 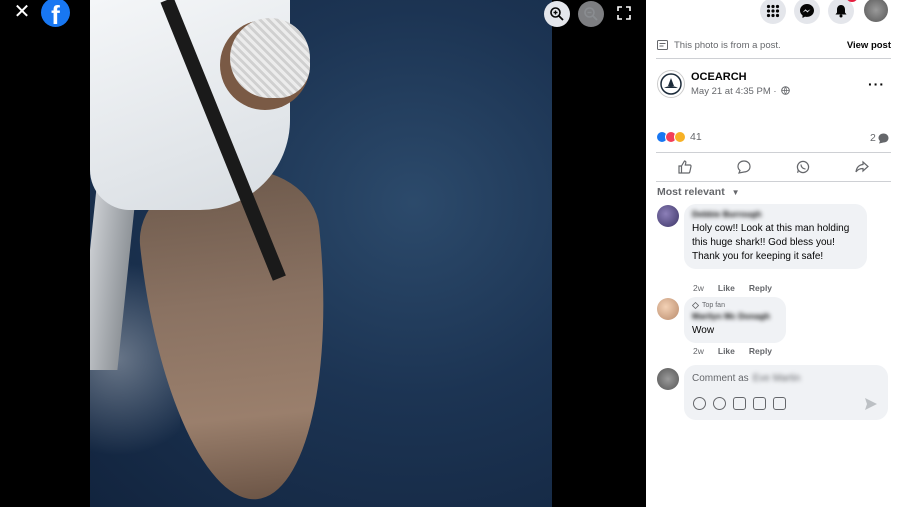 What do you see at coordinates (775, 214) in the screenshot?
I see `comment-author: Debbie Burrough` at bounding box center [775, 214].